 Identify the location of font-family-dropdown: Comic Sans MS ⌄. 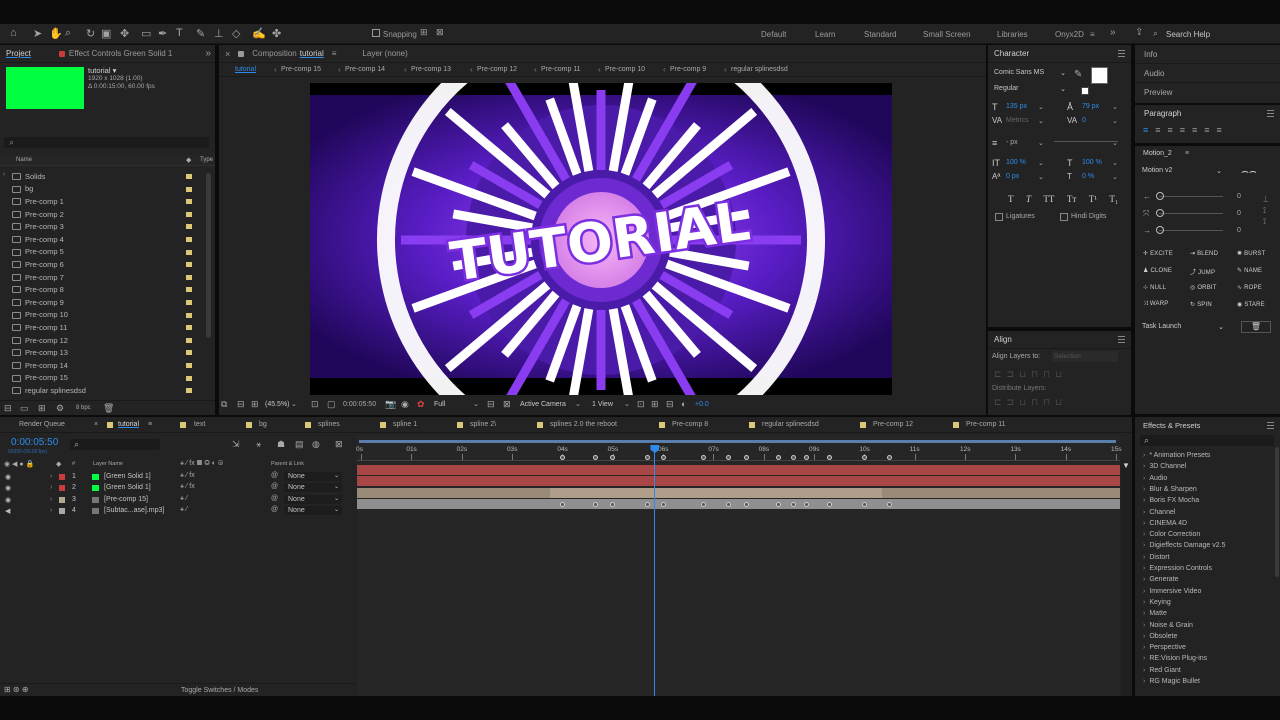
(1030, 74).